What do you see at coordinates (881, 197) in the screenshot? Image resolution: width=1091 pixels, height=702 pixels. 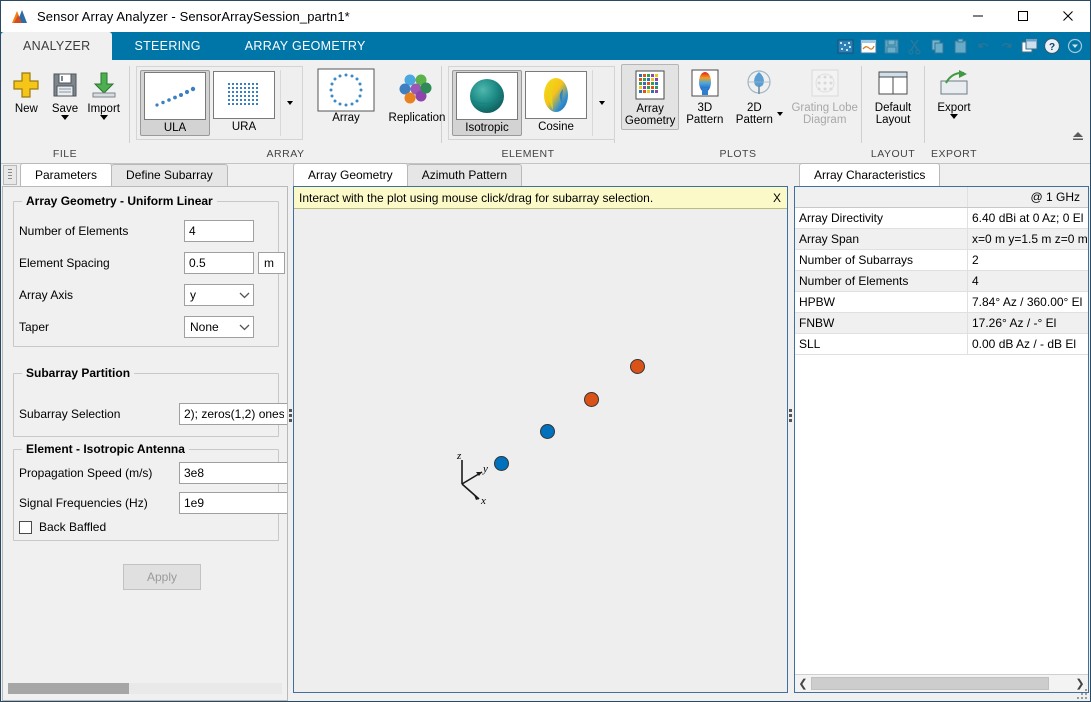 I see `header-blank` at bounding box center [881, 197].